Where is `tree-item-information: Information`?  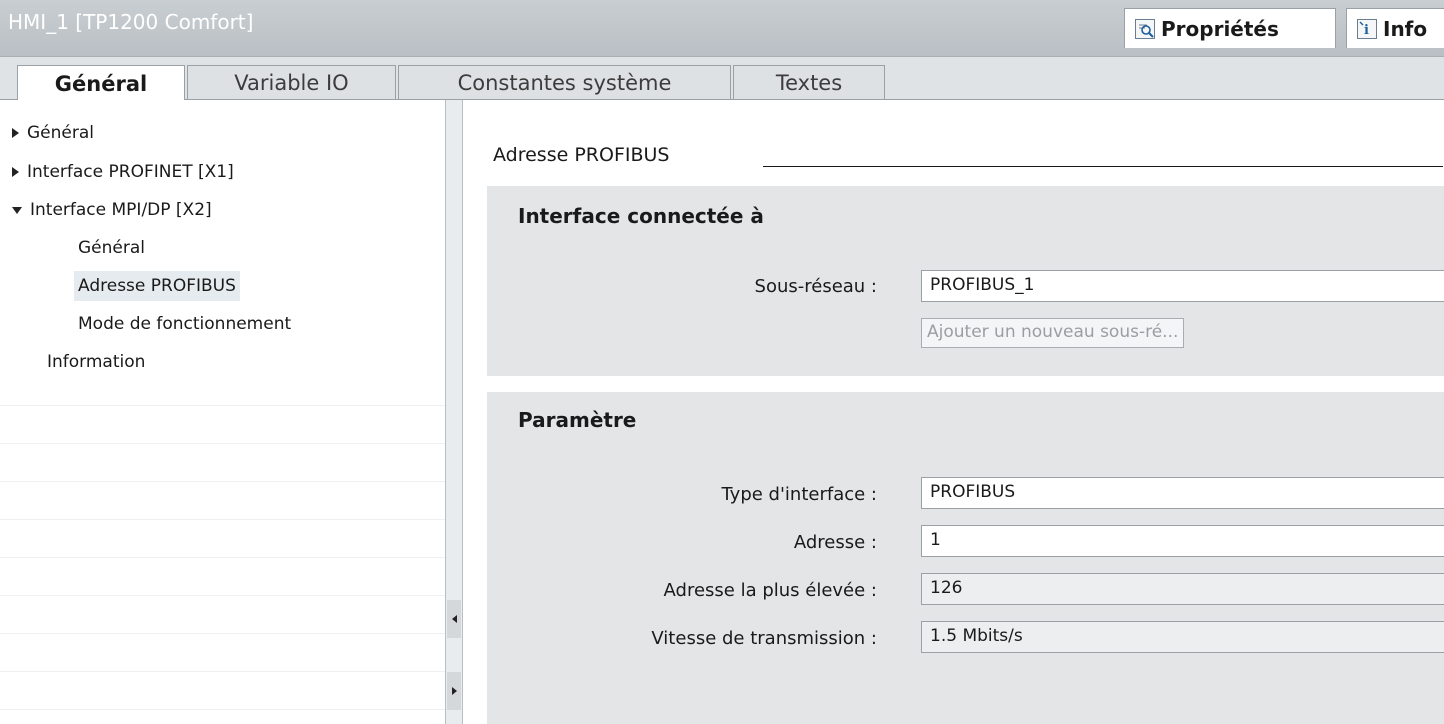
tree-item-information: Information is located at coordinates (96, 362).